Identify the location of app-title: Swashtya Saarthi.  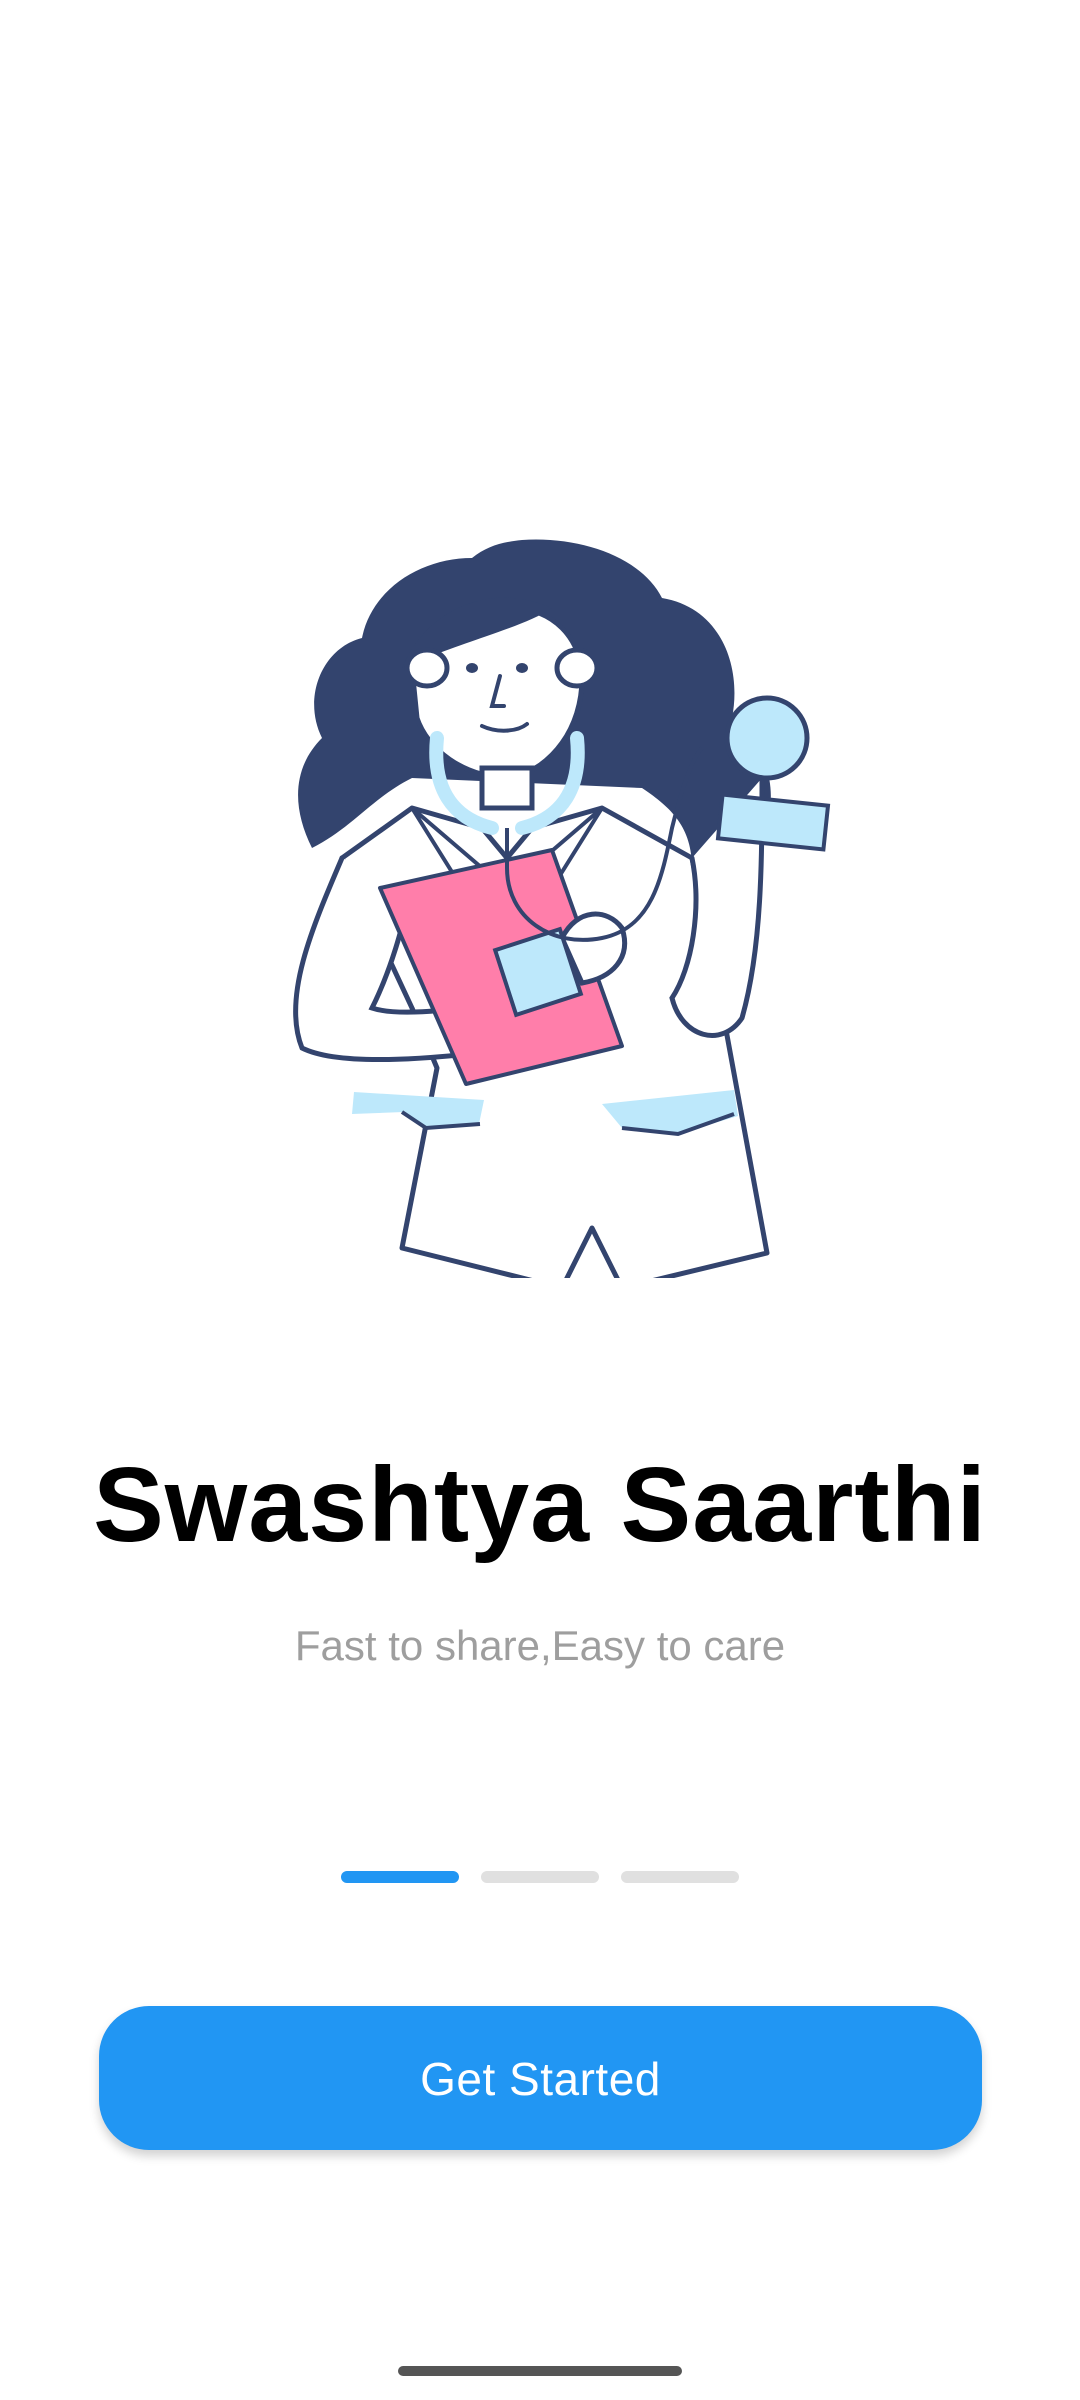
(540, 1505).